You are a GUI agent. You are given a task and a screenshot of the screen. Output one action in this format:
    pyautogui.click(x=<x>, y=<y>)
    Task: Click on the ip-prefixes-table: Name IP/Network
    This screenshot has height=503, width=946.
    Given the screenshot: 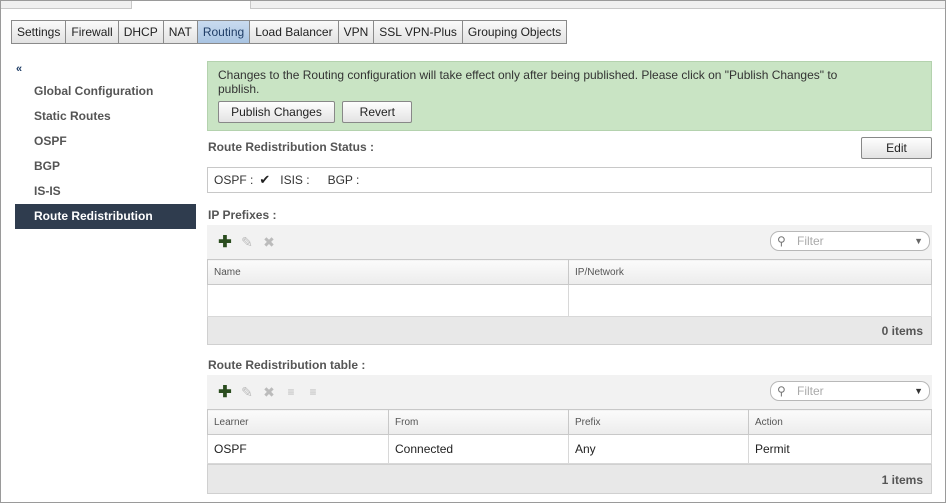 What is the action you would take?
    pyautogui.click(x=569, y=288)
    